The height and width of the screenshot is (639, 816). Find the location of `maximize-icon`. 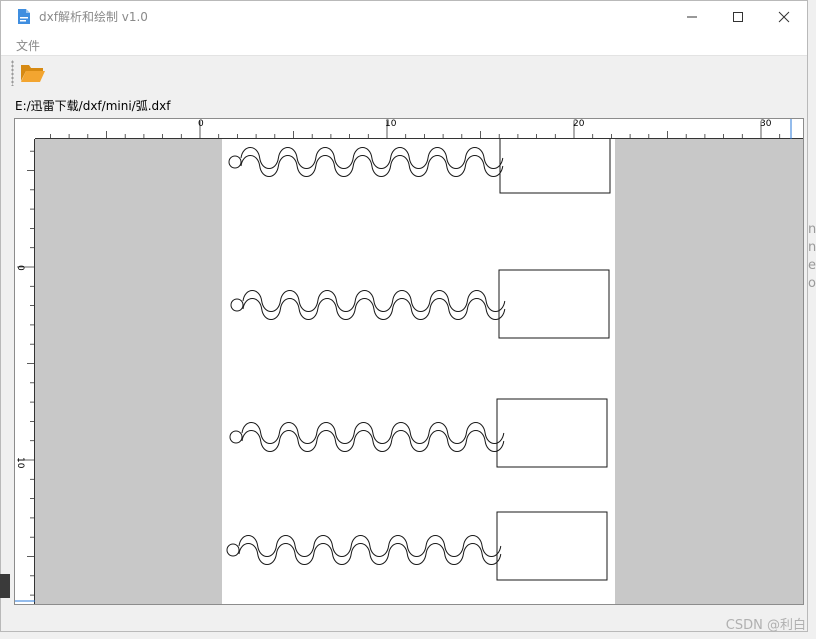

maximize-icon is located at coordinates (738, 17).